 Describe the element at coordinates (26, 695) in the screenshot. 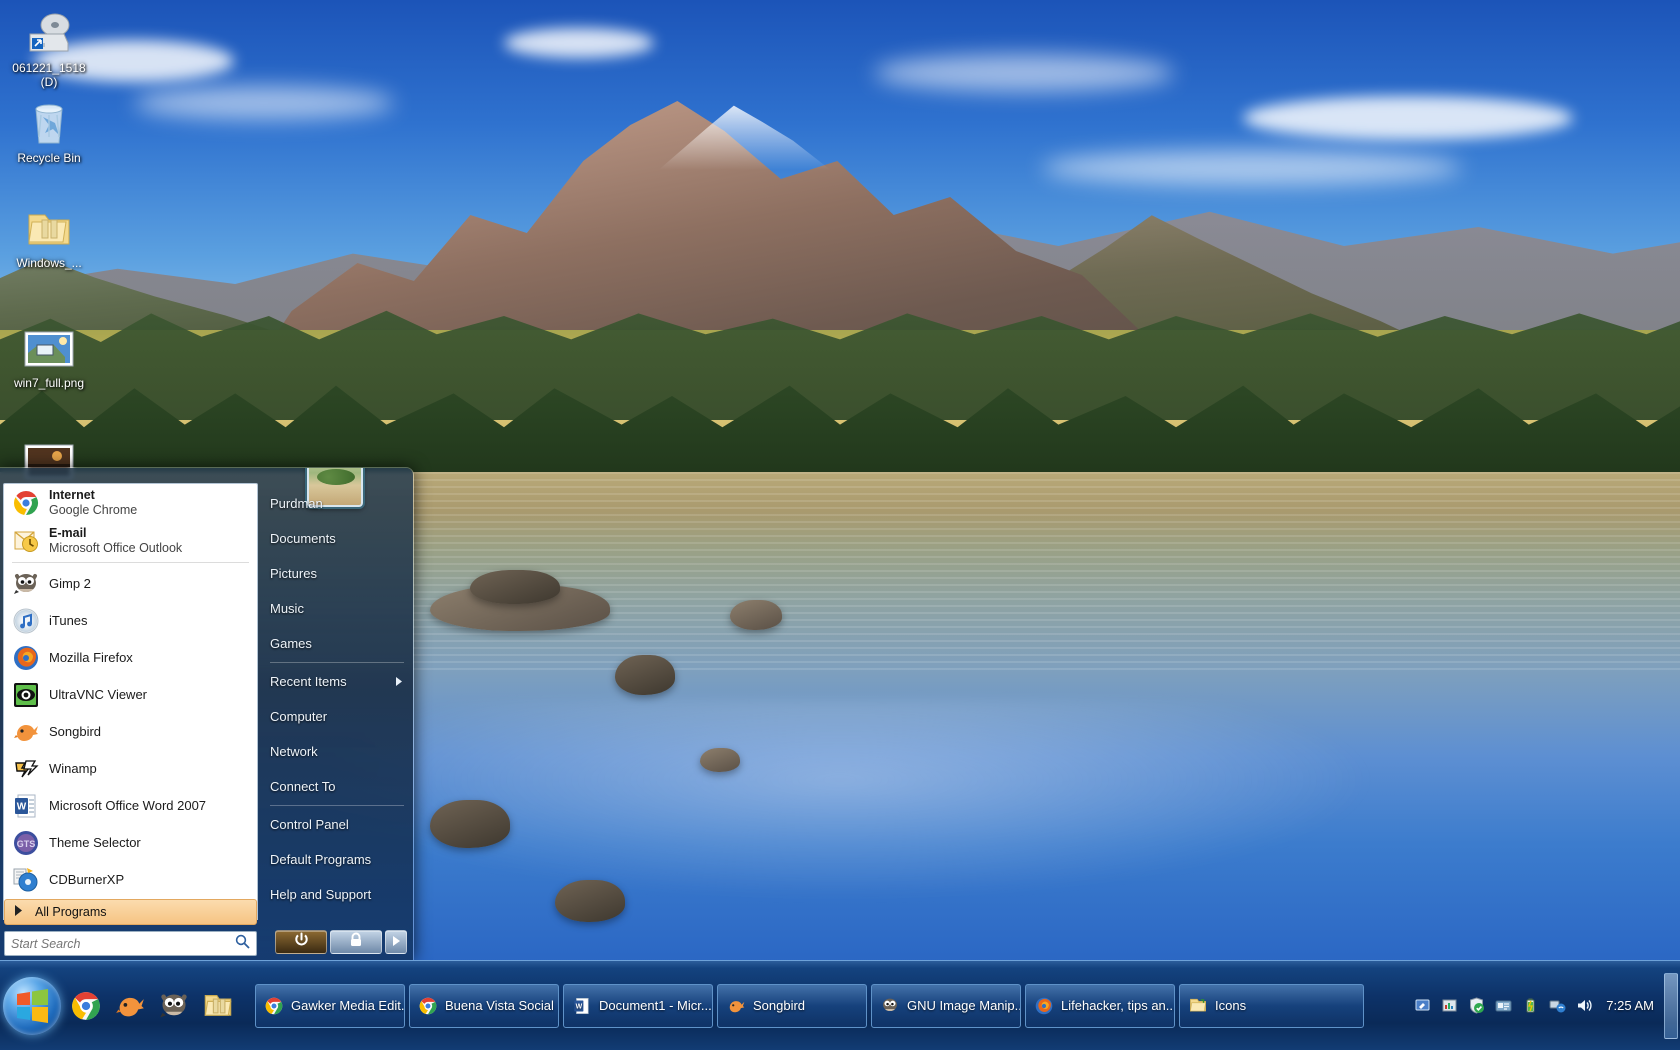

I see `ultravnc-icon` at that location.